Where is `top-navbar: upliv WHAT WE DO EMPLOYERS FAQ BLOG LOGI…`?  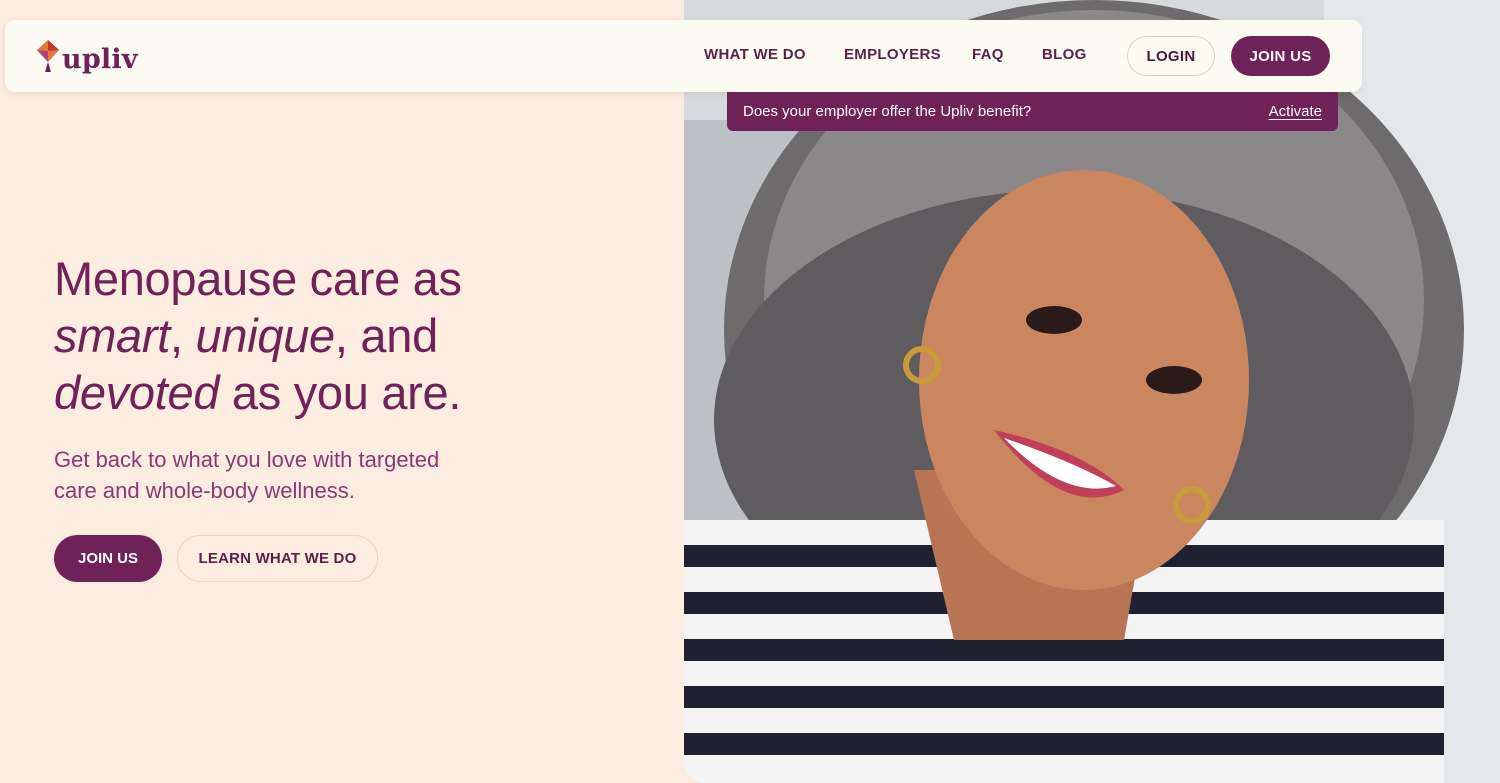 top-navbar: upliv WHAT WE DO EMPLOYERS FAQ BLOG LOGI… is located at coordinates (683, 56).